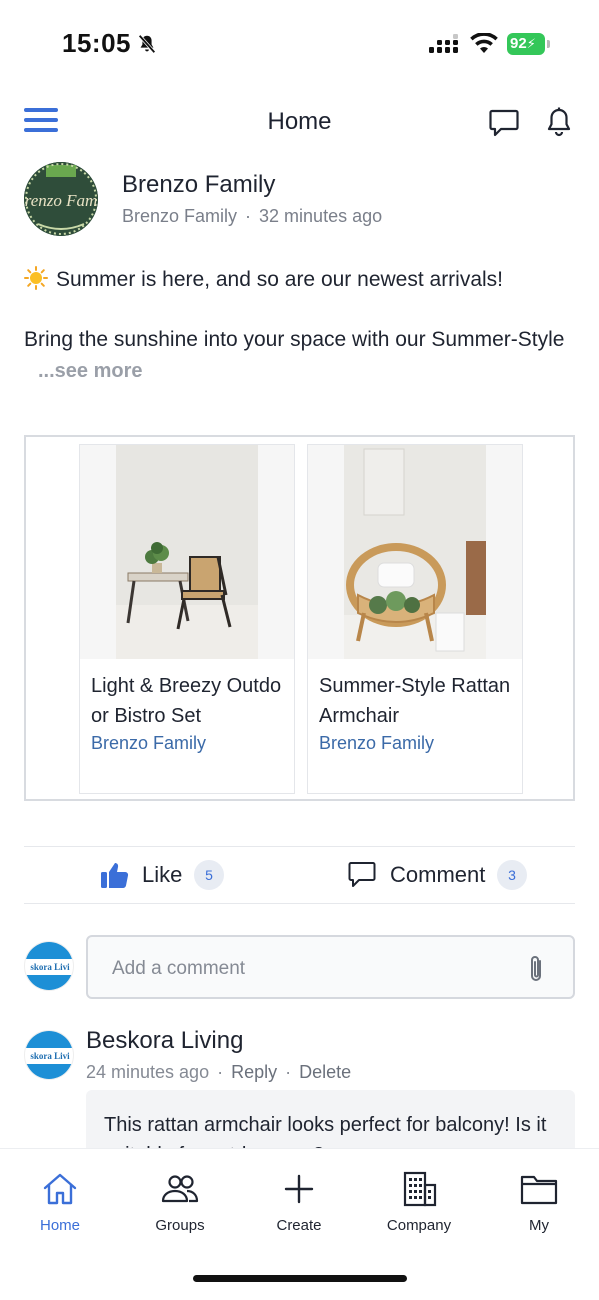  I want to click on comment-count-badge: 3, so click(512, 875).